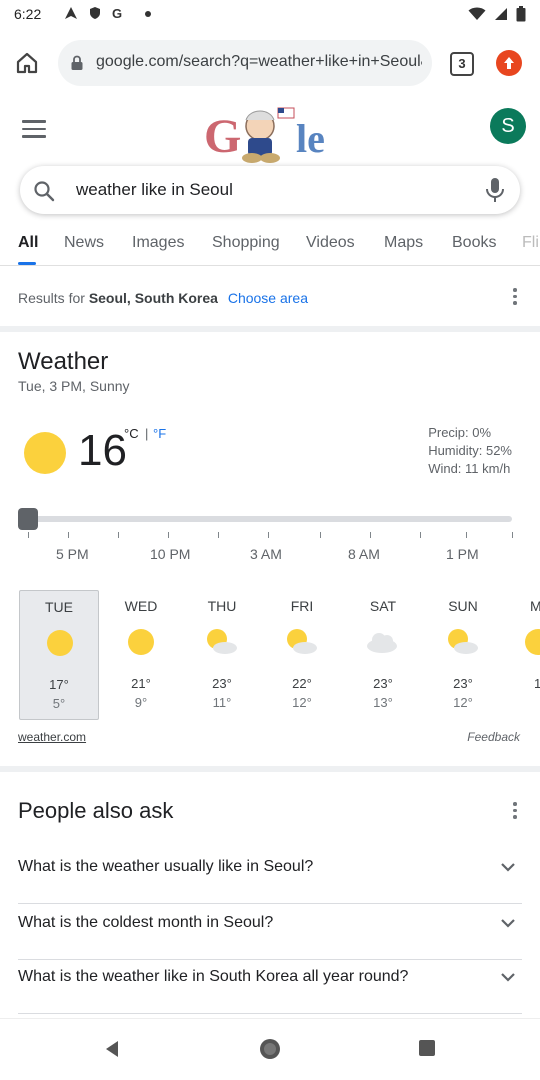 This screenshot has width=540, height=1080. Describe the element at coordinates (463, 655) in the screenshot. I see `forecast-day: SUN 23° 12°` at that location.